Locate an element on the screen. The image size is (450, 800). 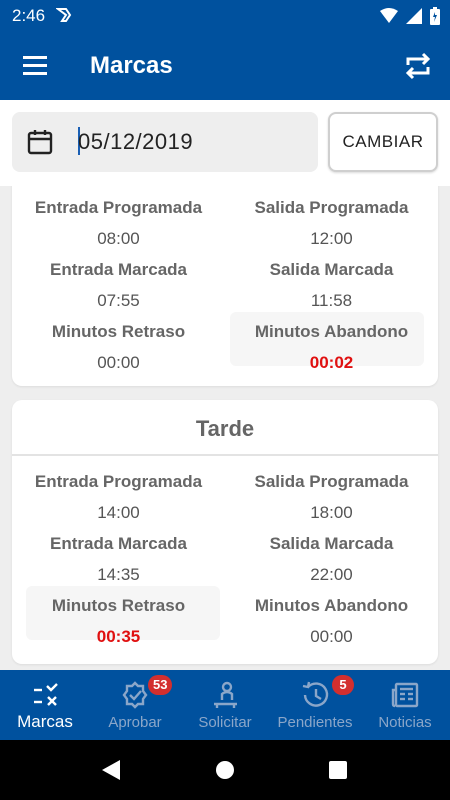
delay-minutes: Minutos Retraso 00:35 is located at coordinates (118, 622).